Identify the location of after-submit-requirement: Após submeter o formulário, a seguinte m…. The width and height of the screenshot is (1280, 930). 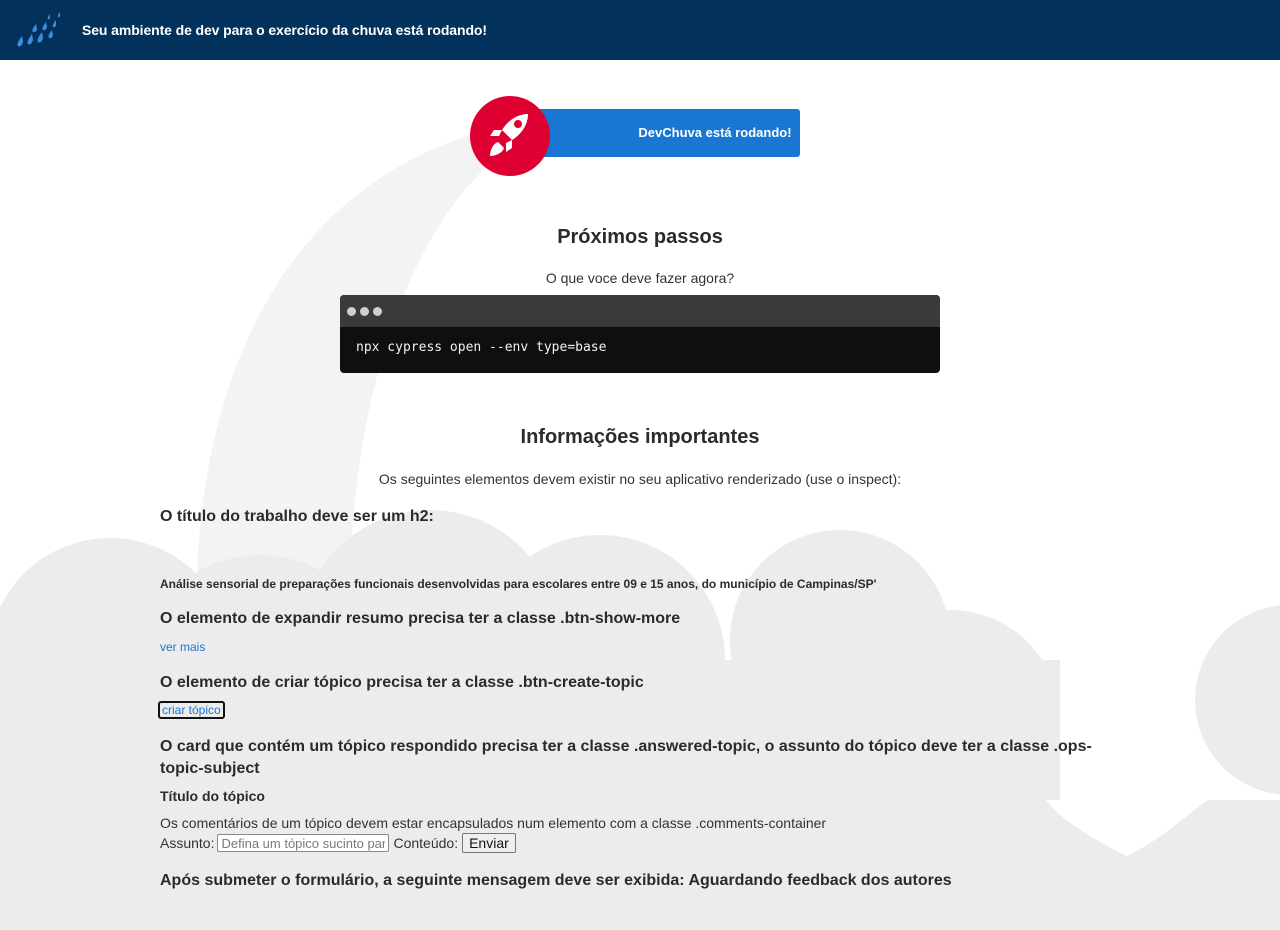
(556, 880).